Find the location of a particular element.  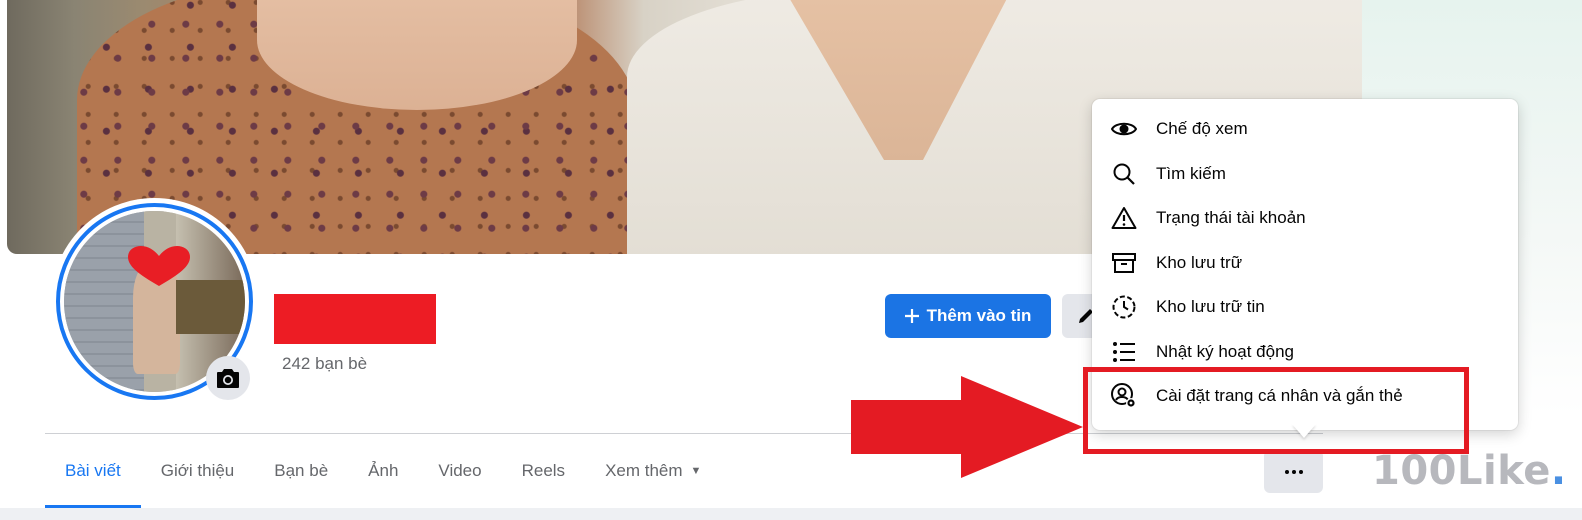

avatar-shop is located at coordinates (210, 307).